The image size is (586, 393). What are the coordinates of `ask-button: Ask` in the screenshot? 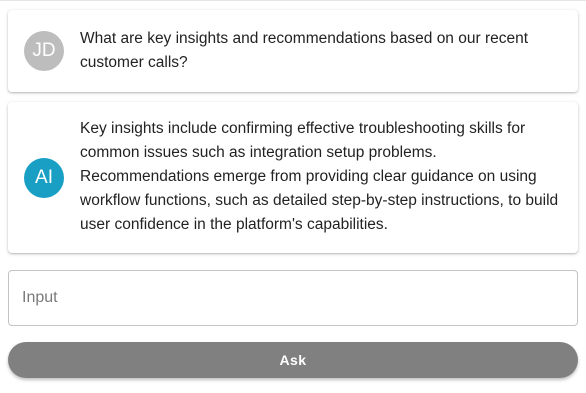 It's located at (293, 360).